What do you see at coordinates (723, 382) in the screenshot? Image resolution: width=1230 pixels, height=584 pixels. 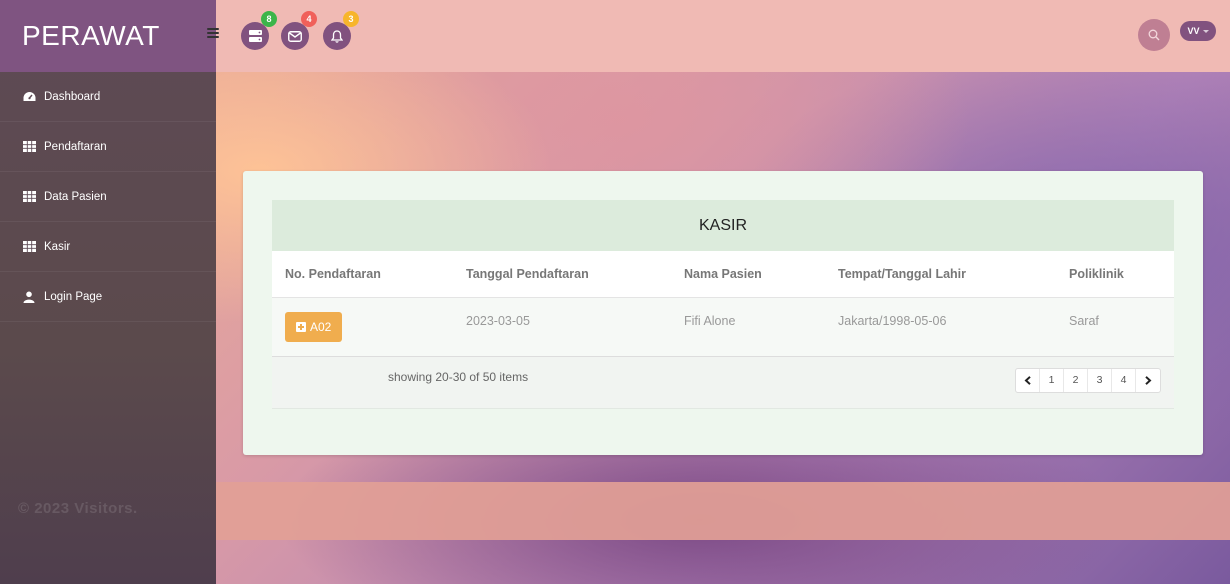 I see `table-footer: showing 20-30 of 50 items 1 2 3 4` at bounding box center [723, 382].